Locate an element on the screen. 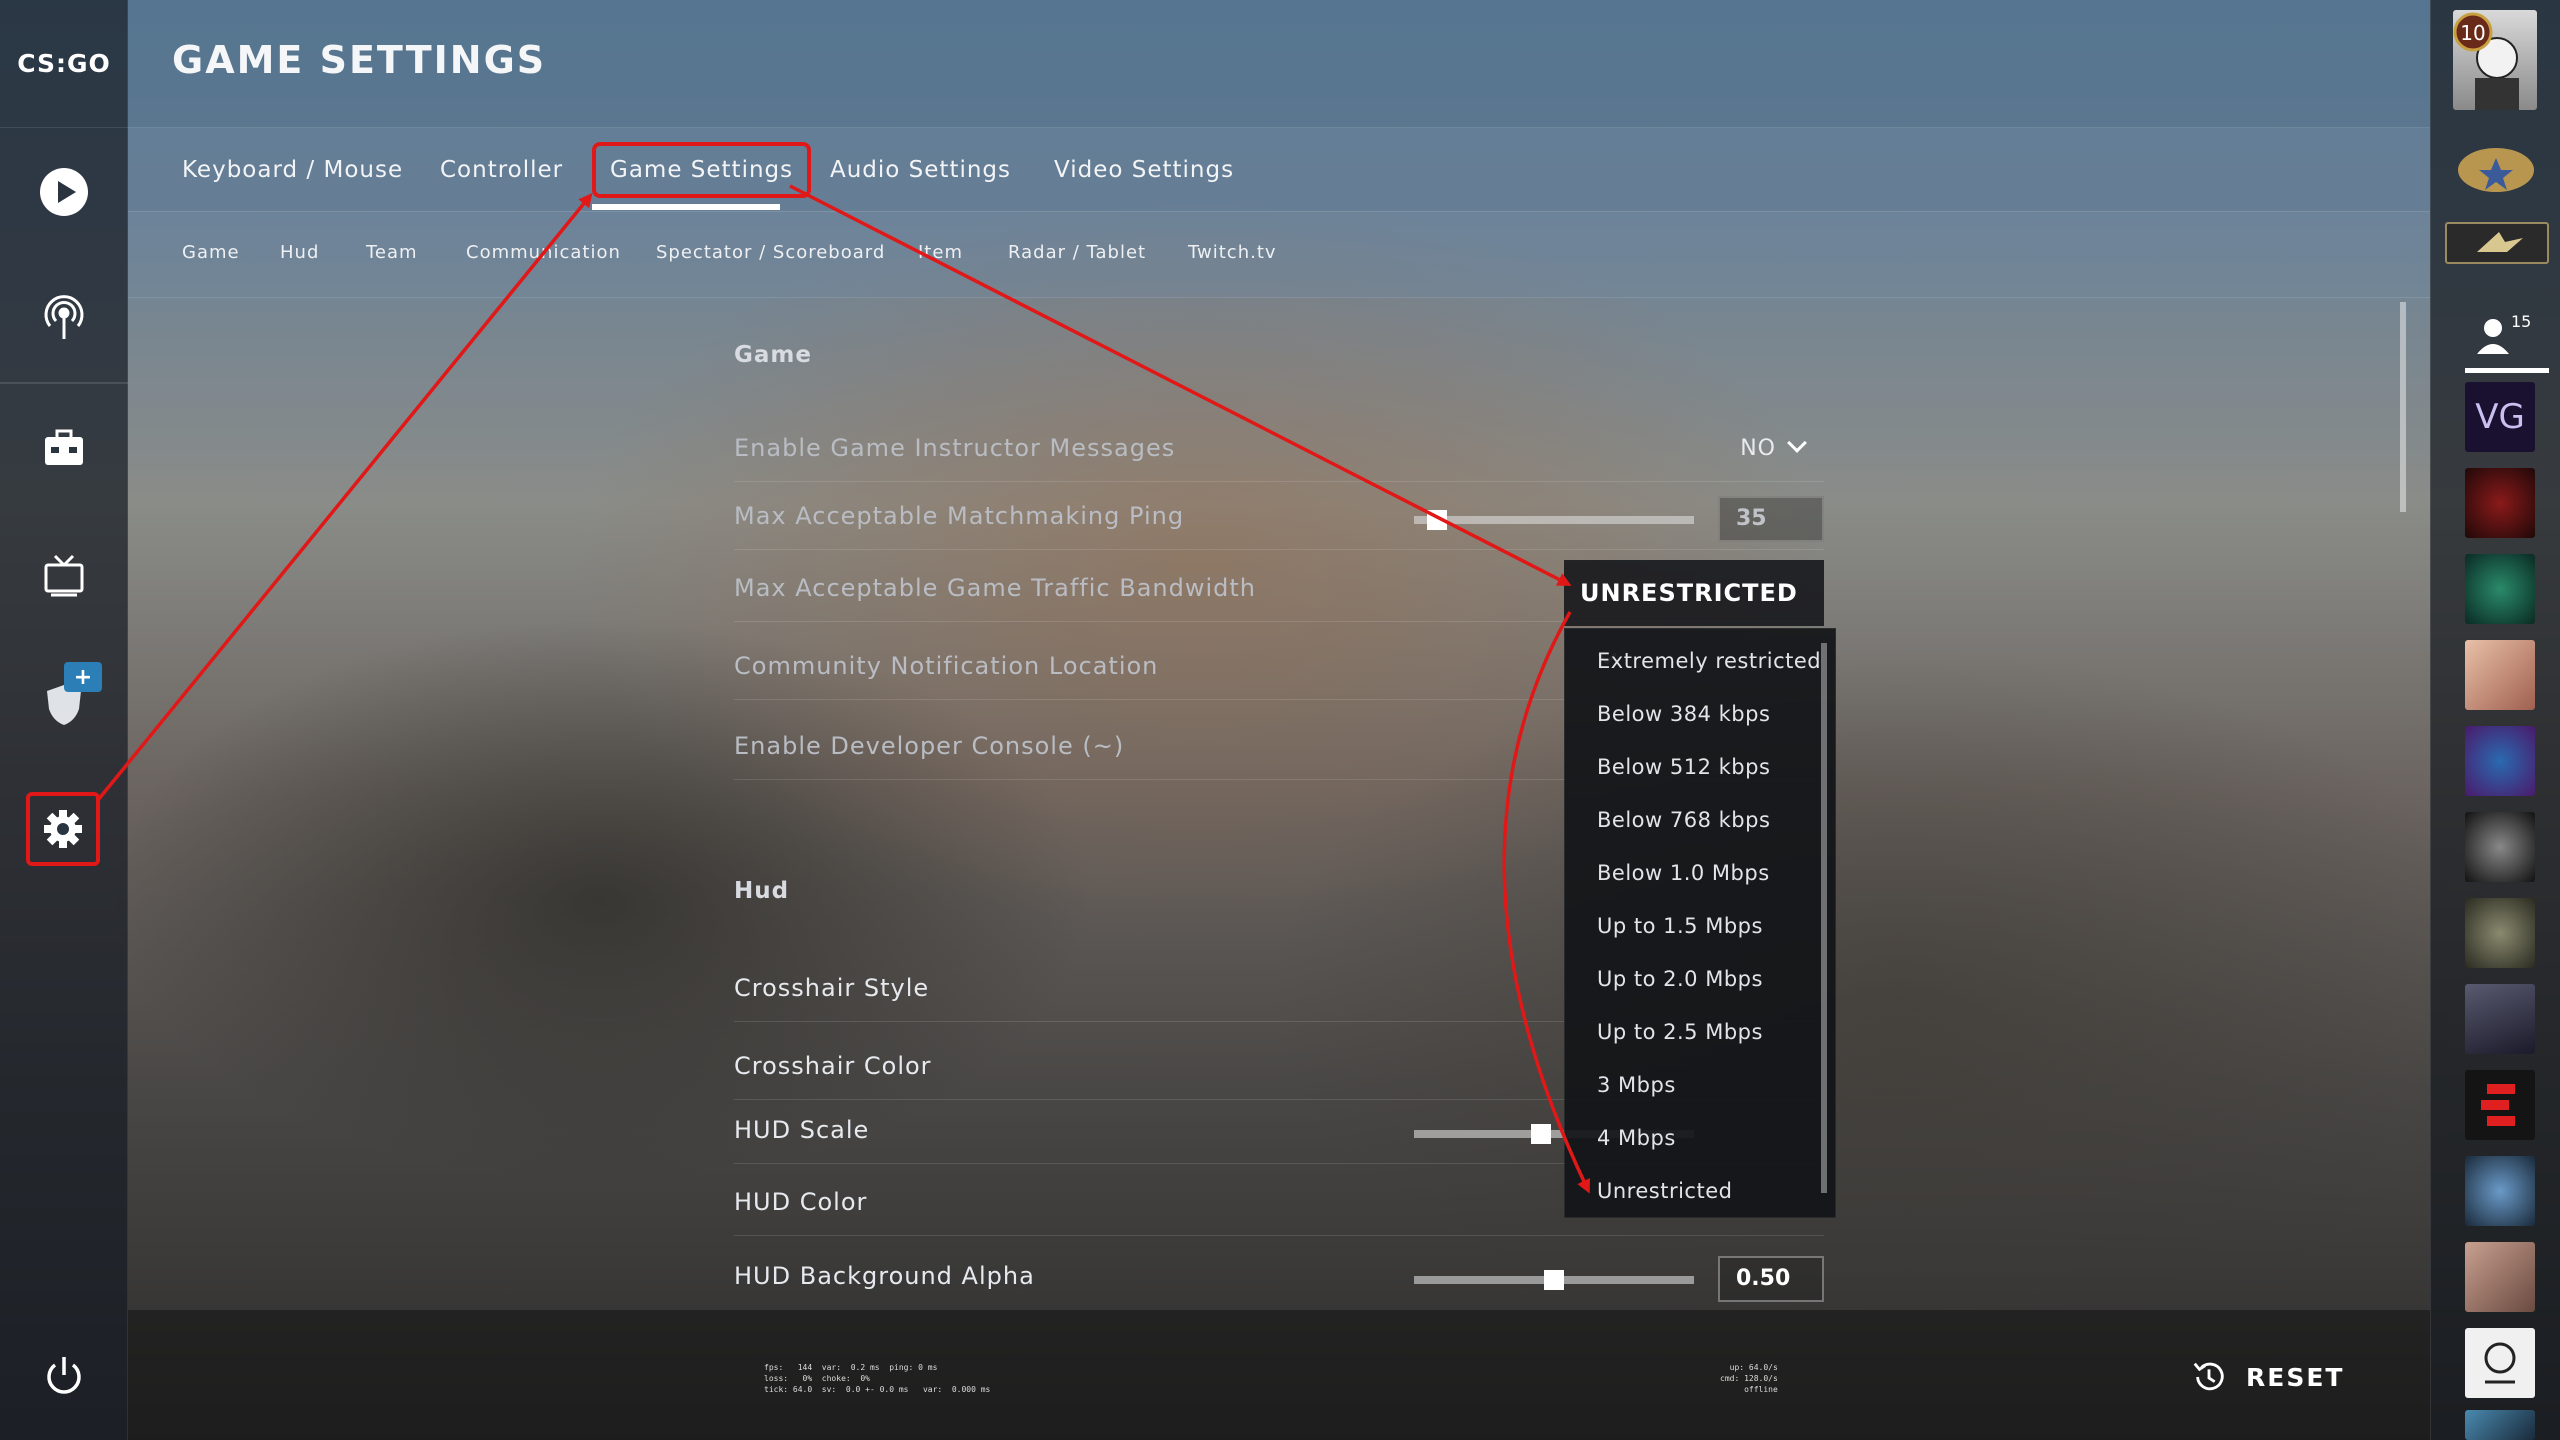  player-avatar: 10 is located at coordinates (2495, 60).